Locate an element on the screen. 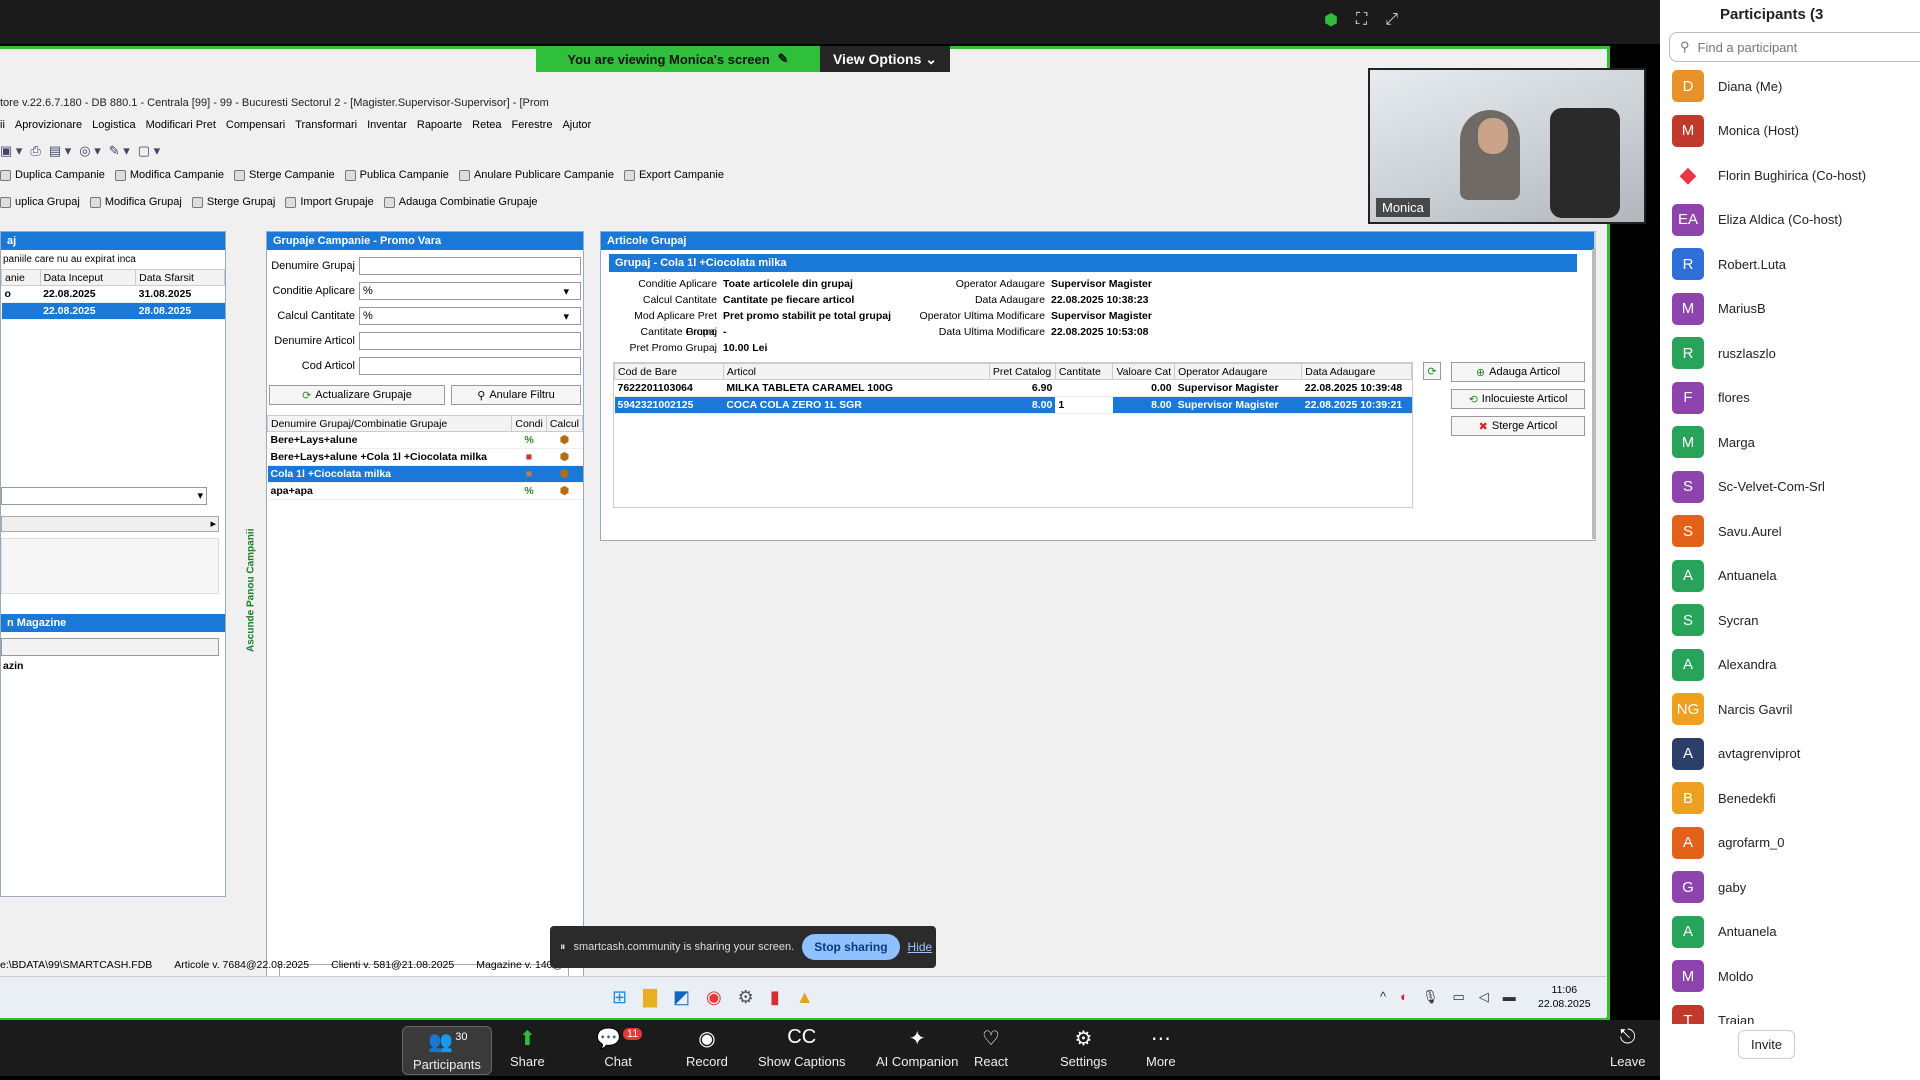 This screenshot has width=1920, height=1080. article-col: Operator Adaugare is located at coordinates (1238, 371).